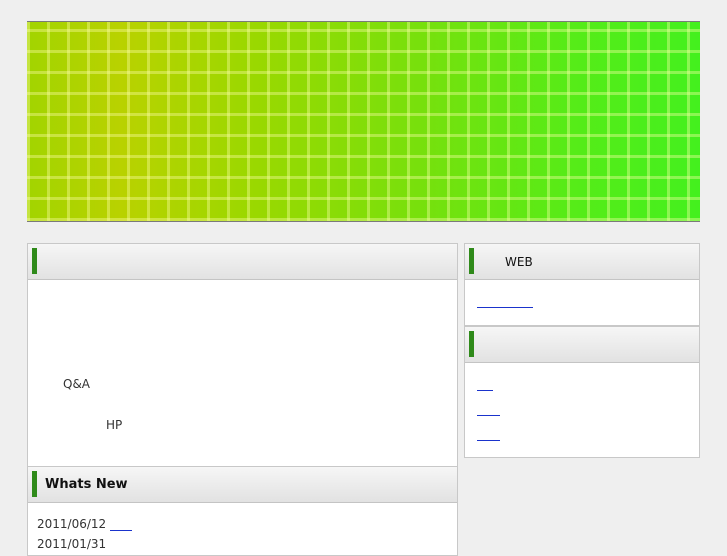  What do you see at coordinates (582, 345) in the screenshot?
I see `side-links-header` at bounding box center [582, 345].